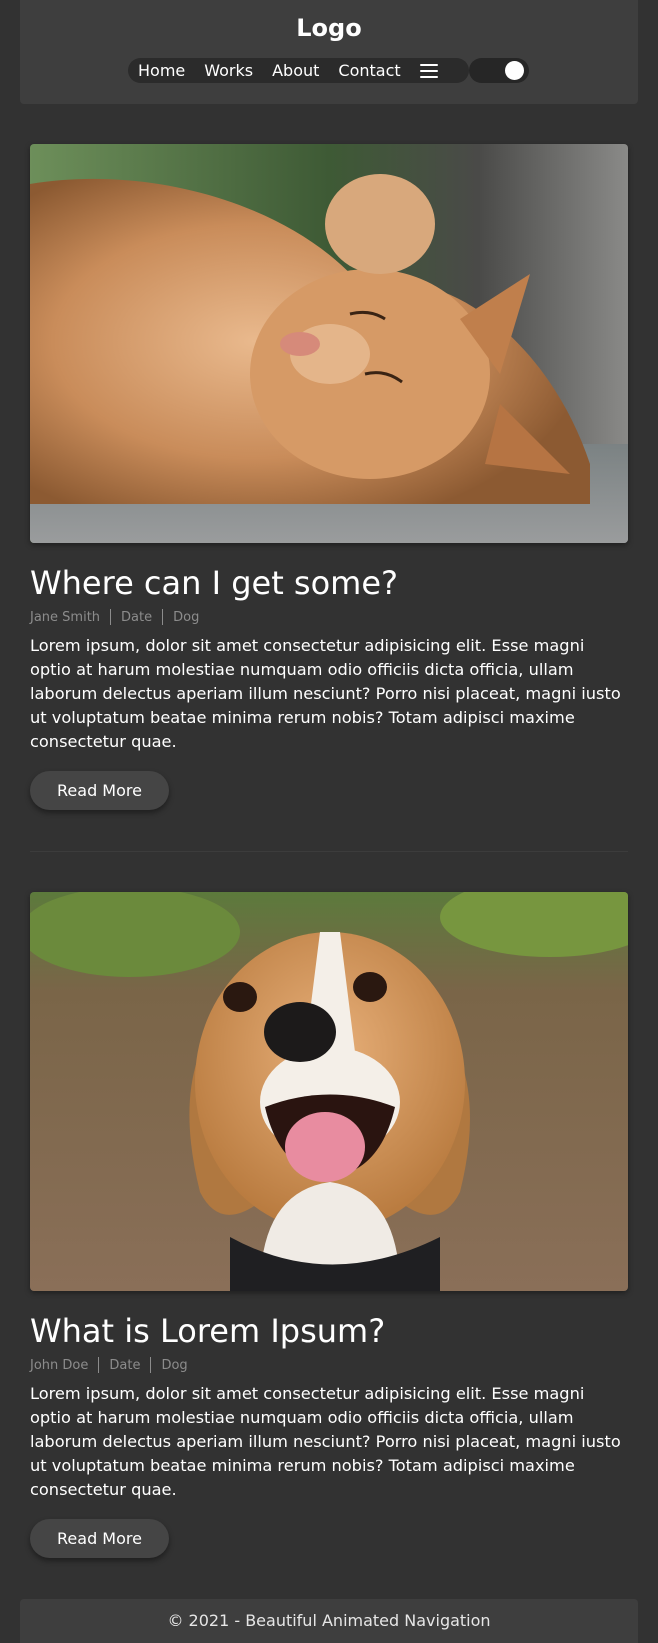 The width and height of the screenshot is (658, 1643). I want to click on nav-link-works: Works, so click(228, 70).